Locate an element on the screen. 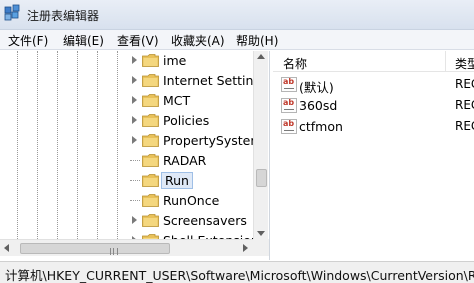 This screenshot has width=474, height=283. menu-view: 查看(V) is located at coordinates (138, 40).